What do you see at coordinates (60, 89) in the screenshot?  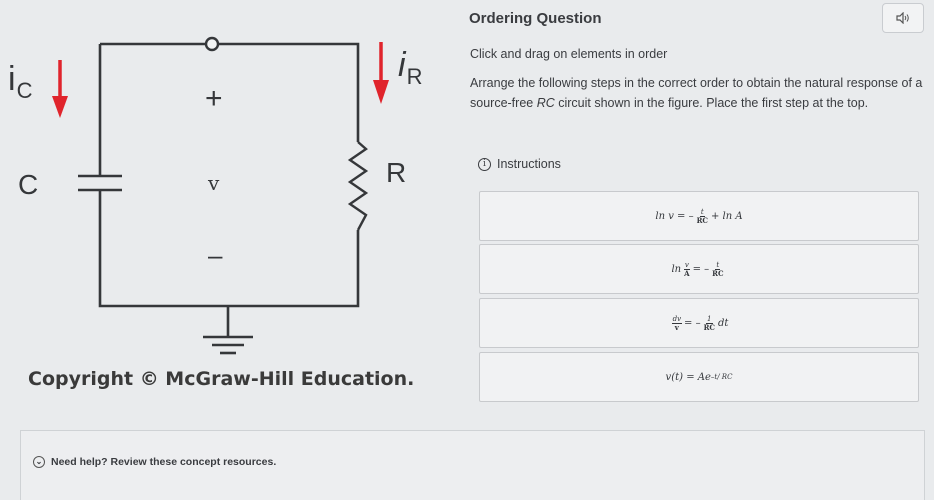 I see `ic-arrow` at bounding box center [60, 89].